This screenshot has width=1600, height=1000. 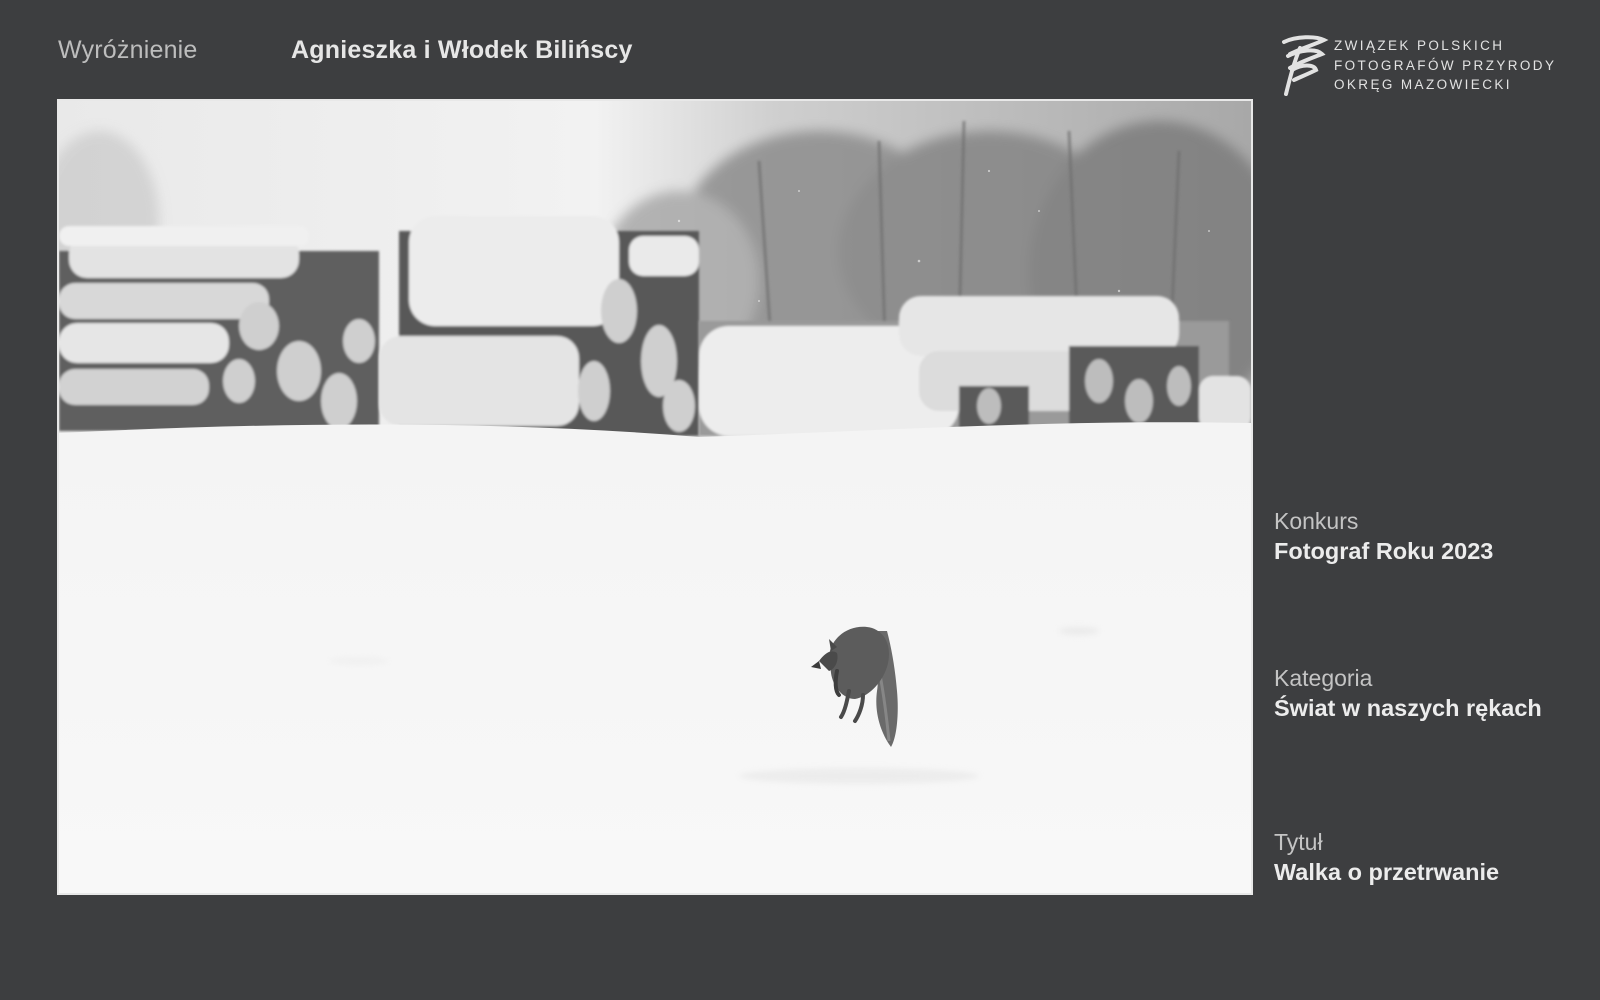 What do you see at coordinates (1429, 857) in the screenshot?
I see `title-info: Tytuł Walka o przetrwanie` at bounding box center [1429, 857].